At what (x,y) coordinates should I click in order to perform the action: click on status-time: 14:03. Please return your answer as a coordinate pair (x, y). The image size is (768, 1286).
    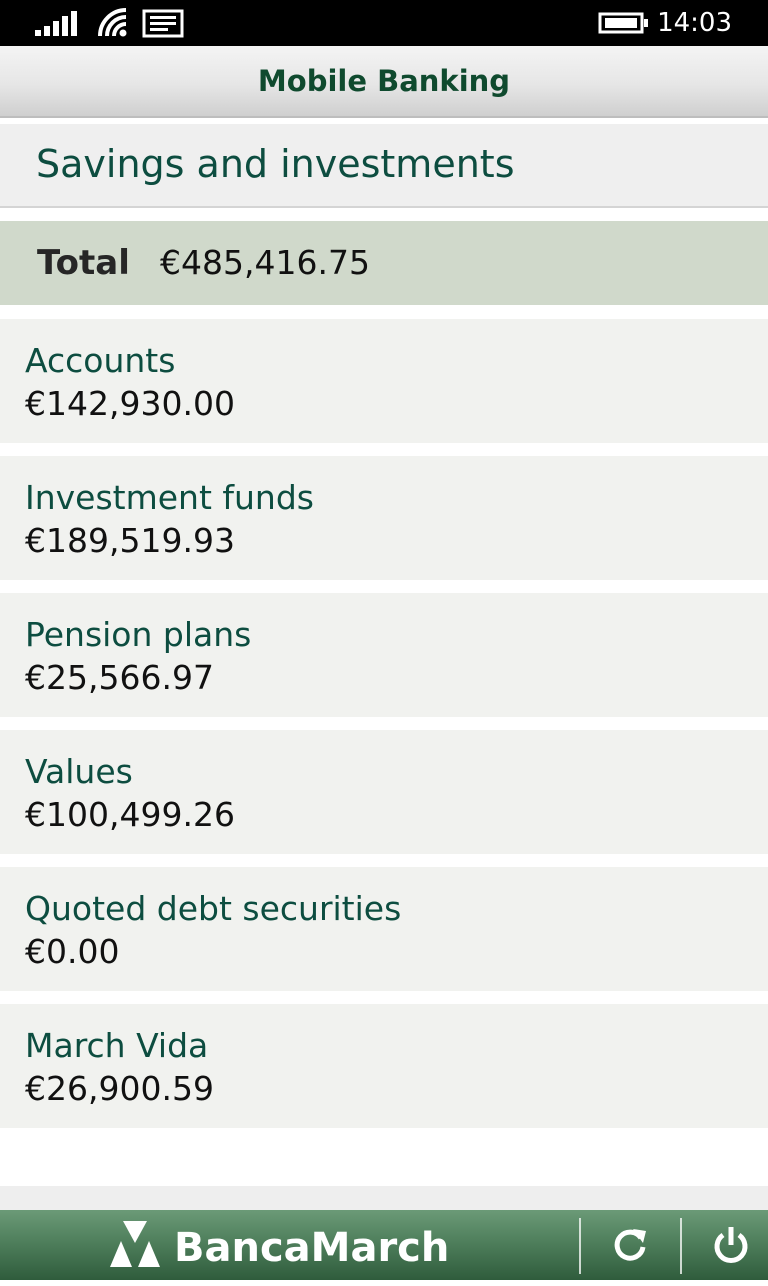
    Looking at the image, I should click on (694, 23).